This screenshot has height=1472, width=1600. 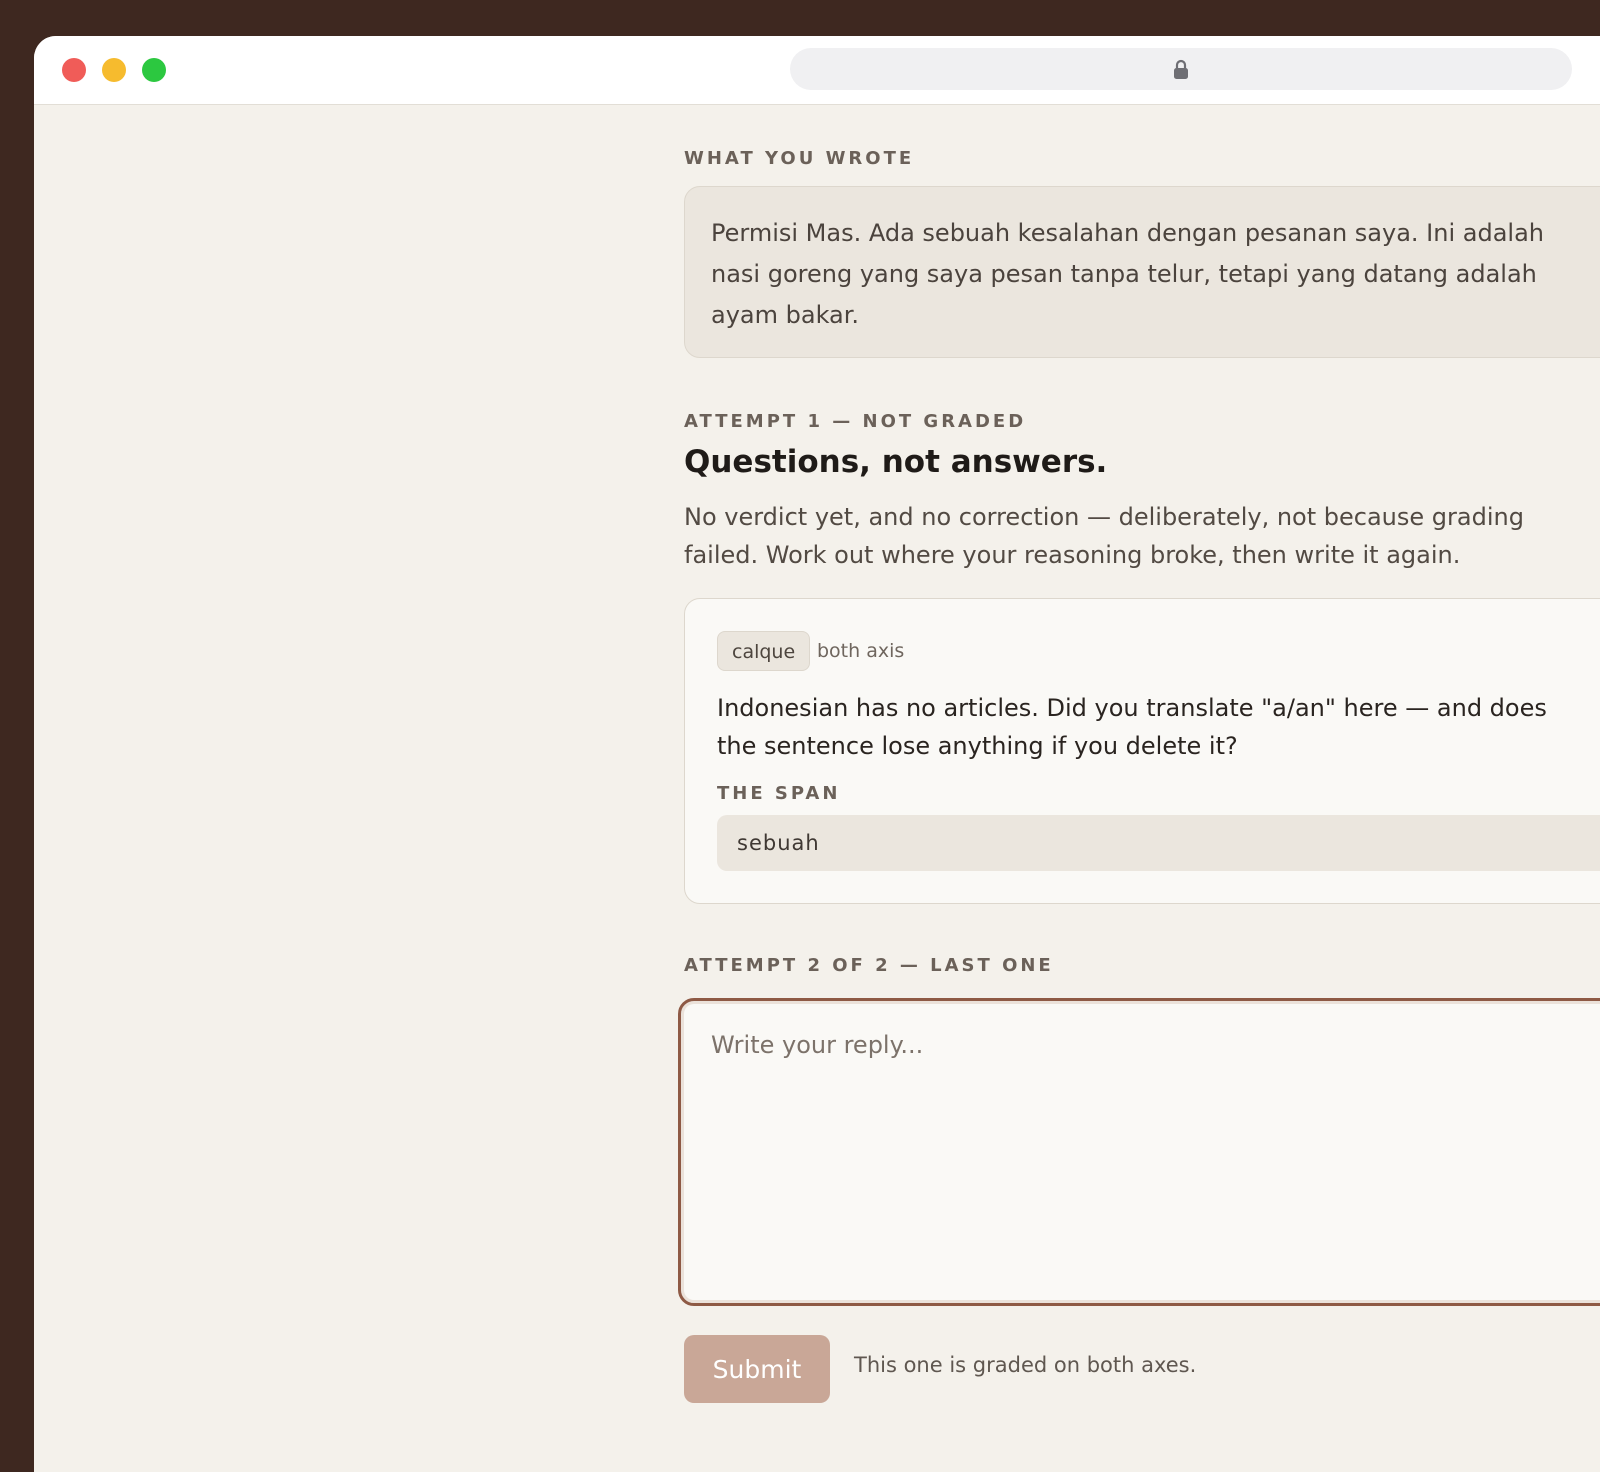 What do you see at coordinates (154, 70) in the screenshot?
I see `maximize-window-button` at bounding box center [154, 70].